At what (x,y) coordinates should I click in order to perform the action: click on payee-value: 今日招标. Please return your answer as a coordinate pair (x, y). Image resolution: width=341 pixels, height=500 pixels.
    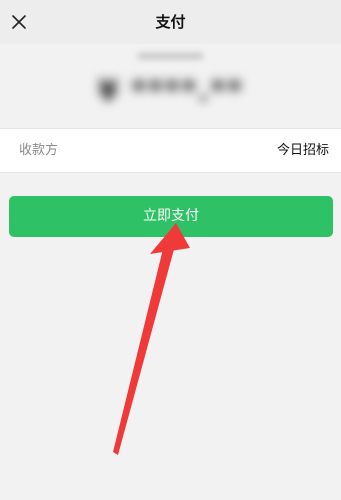
    Looking at the image, I should click on (302, 150).